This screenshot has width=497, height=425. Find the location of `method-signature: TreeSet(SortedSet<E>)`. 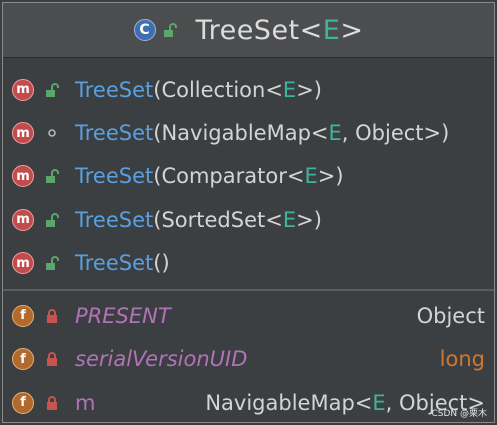

method-signature: TreeSet(SortedSet<E>) is located at coordinates (198, 219).